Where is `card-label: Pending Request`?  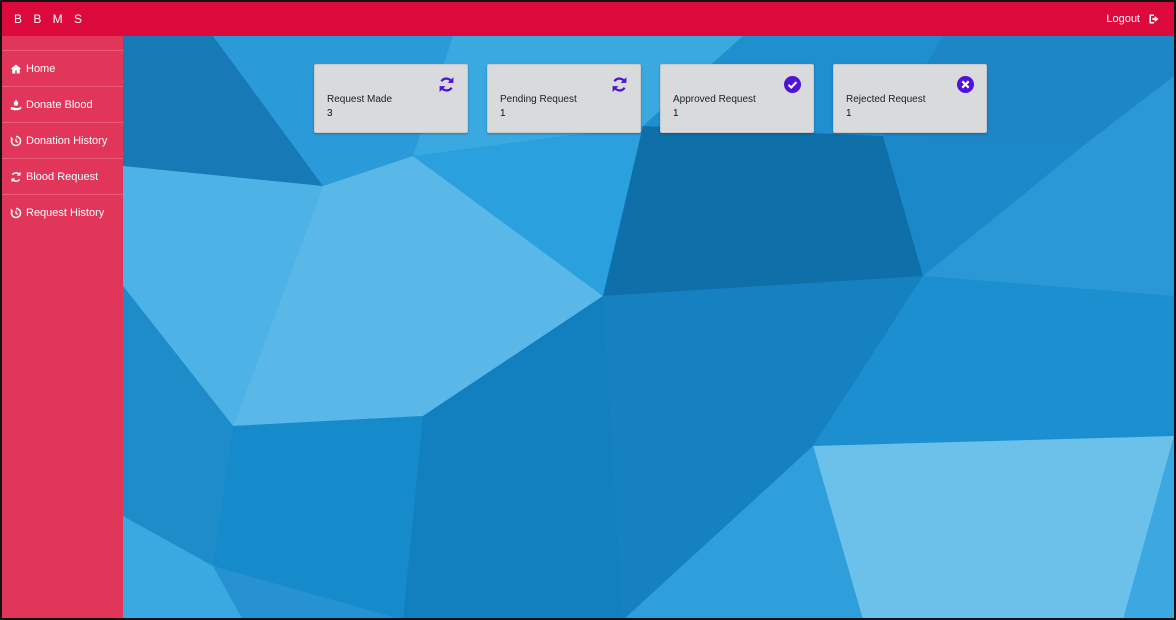
card-label: Pending Request is located at coordinates (538, 99).